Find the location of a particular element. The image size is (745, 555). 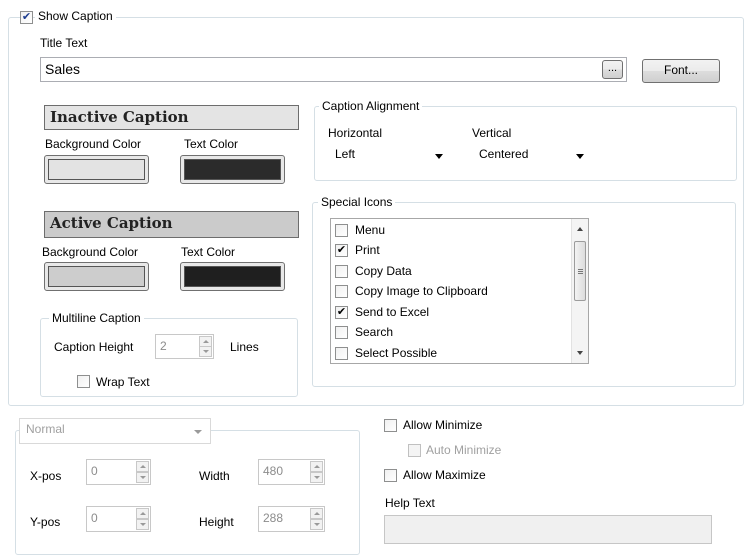

ypos-value: 0 is located at coordinates (94, 518).